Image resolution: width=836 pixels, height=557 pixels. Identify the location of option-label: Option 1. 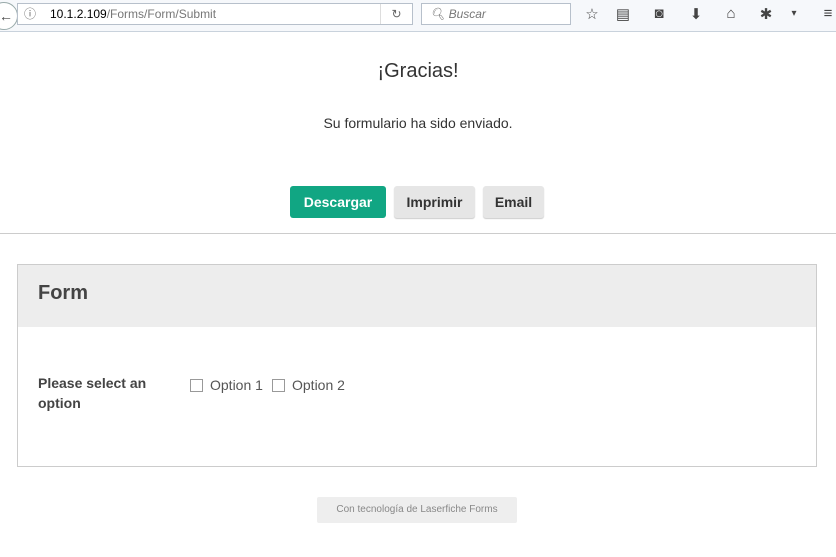
(236, 385).